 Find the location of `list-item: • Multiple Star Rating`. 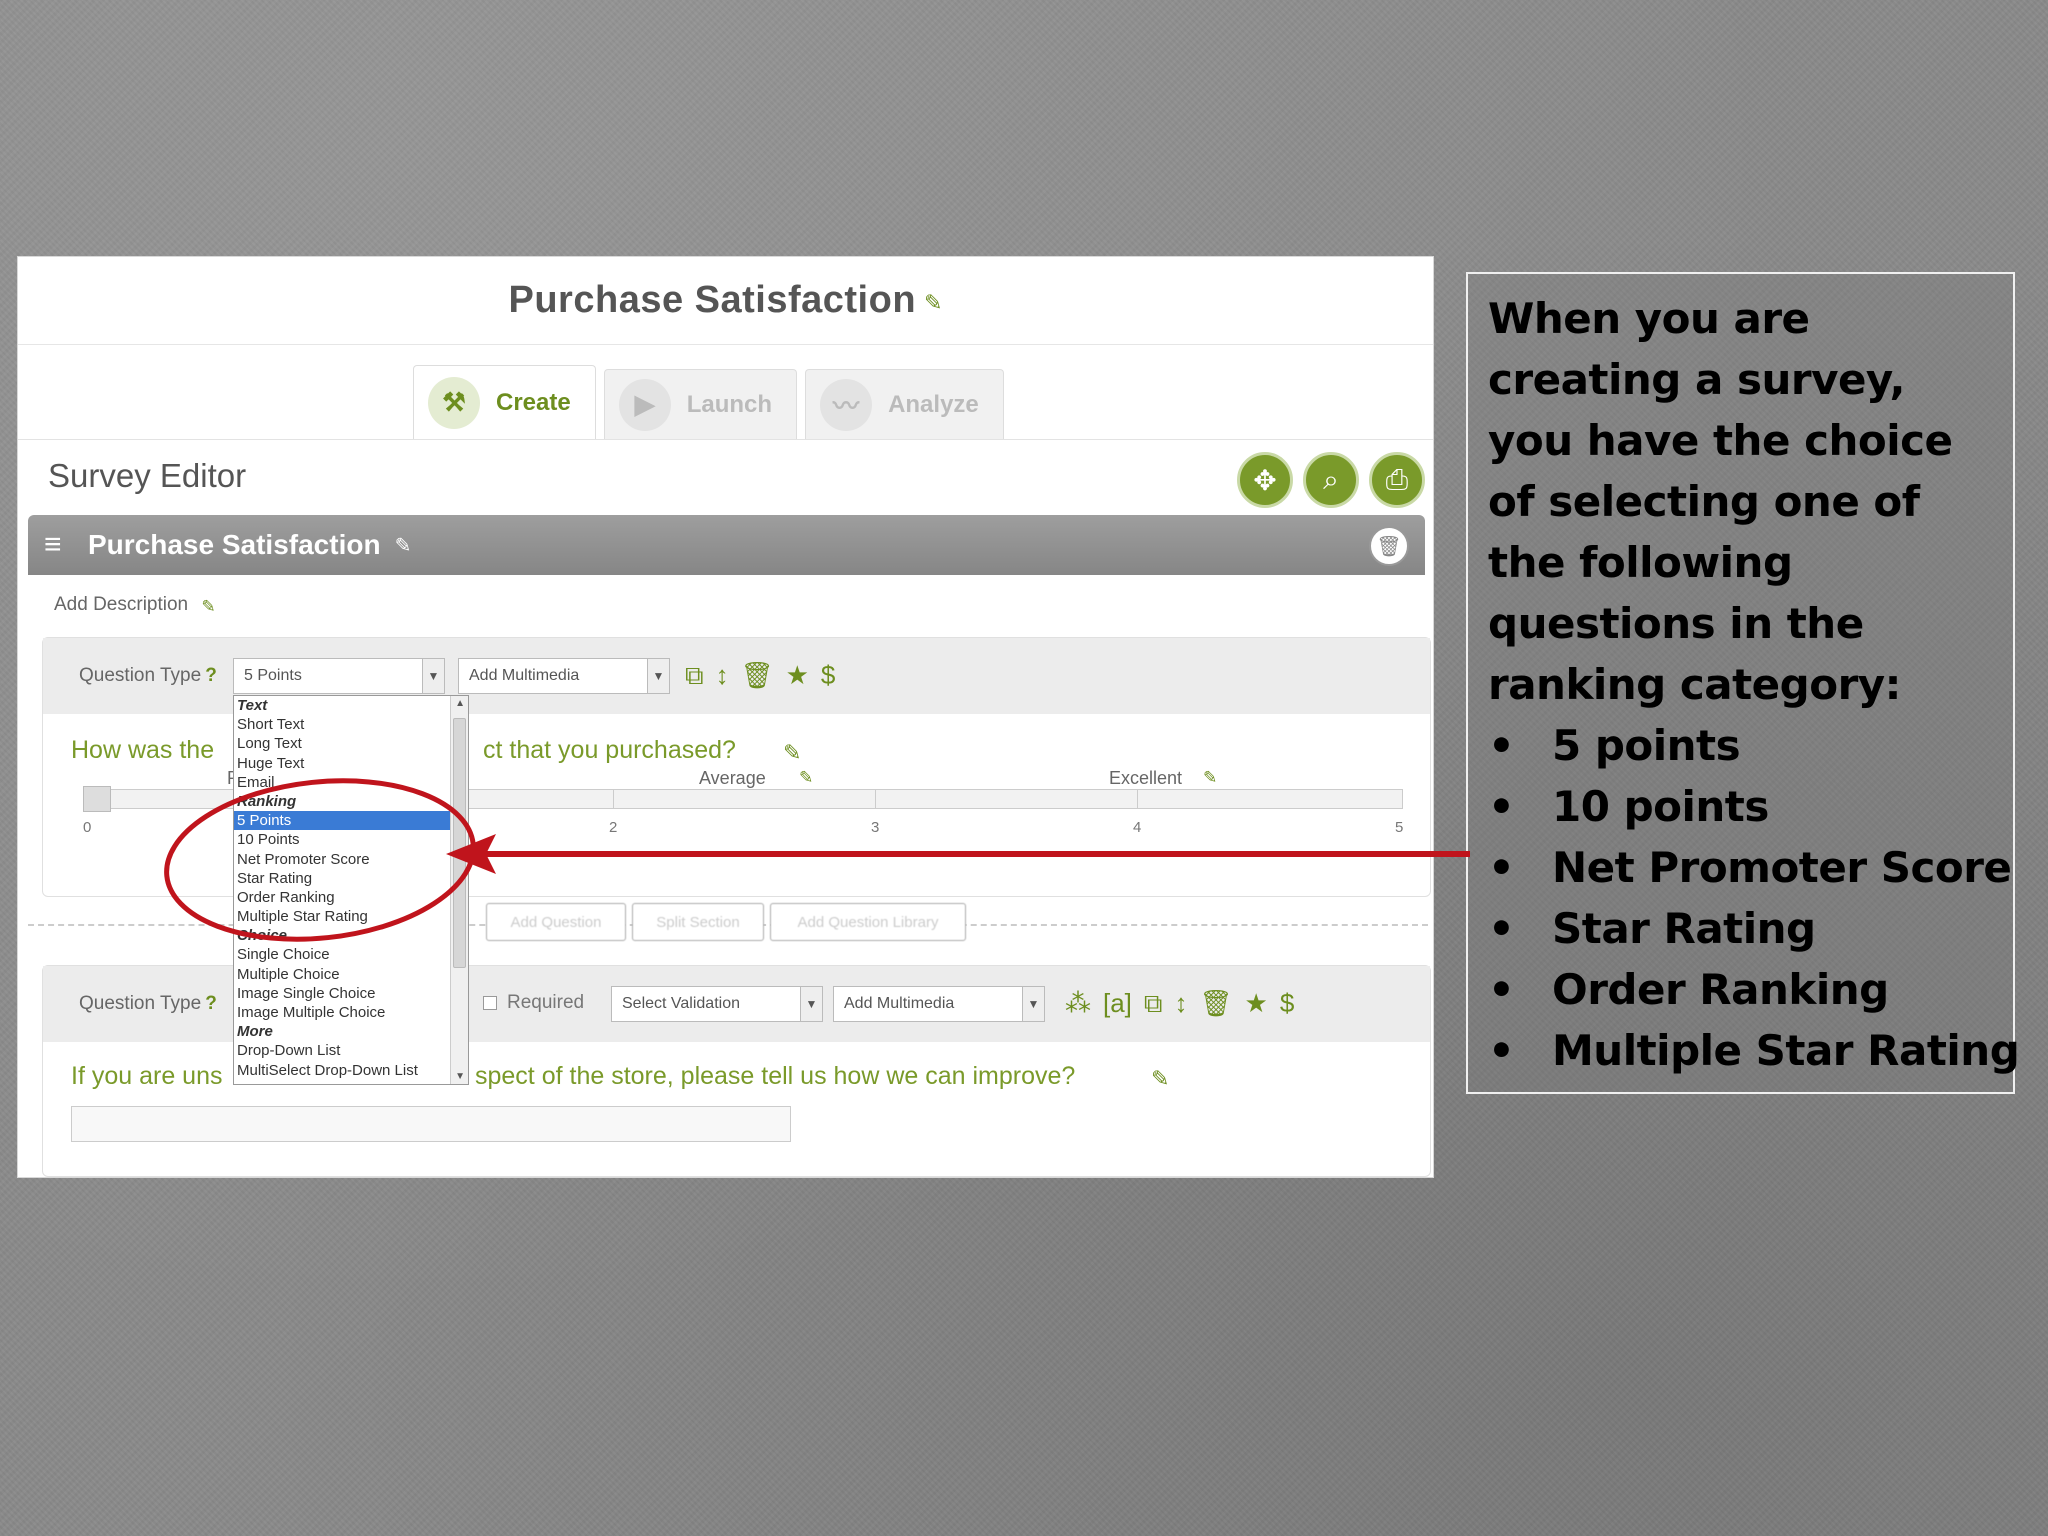

list-item: • Multiple Star Rating is located at coordinates (1754, 1050).